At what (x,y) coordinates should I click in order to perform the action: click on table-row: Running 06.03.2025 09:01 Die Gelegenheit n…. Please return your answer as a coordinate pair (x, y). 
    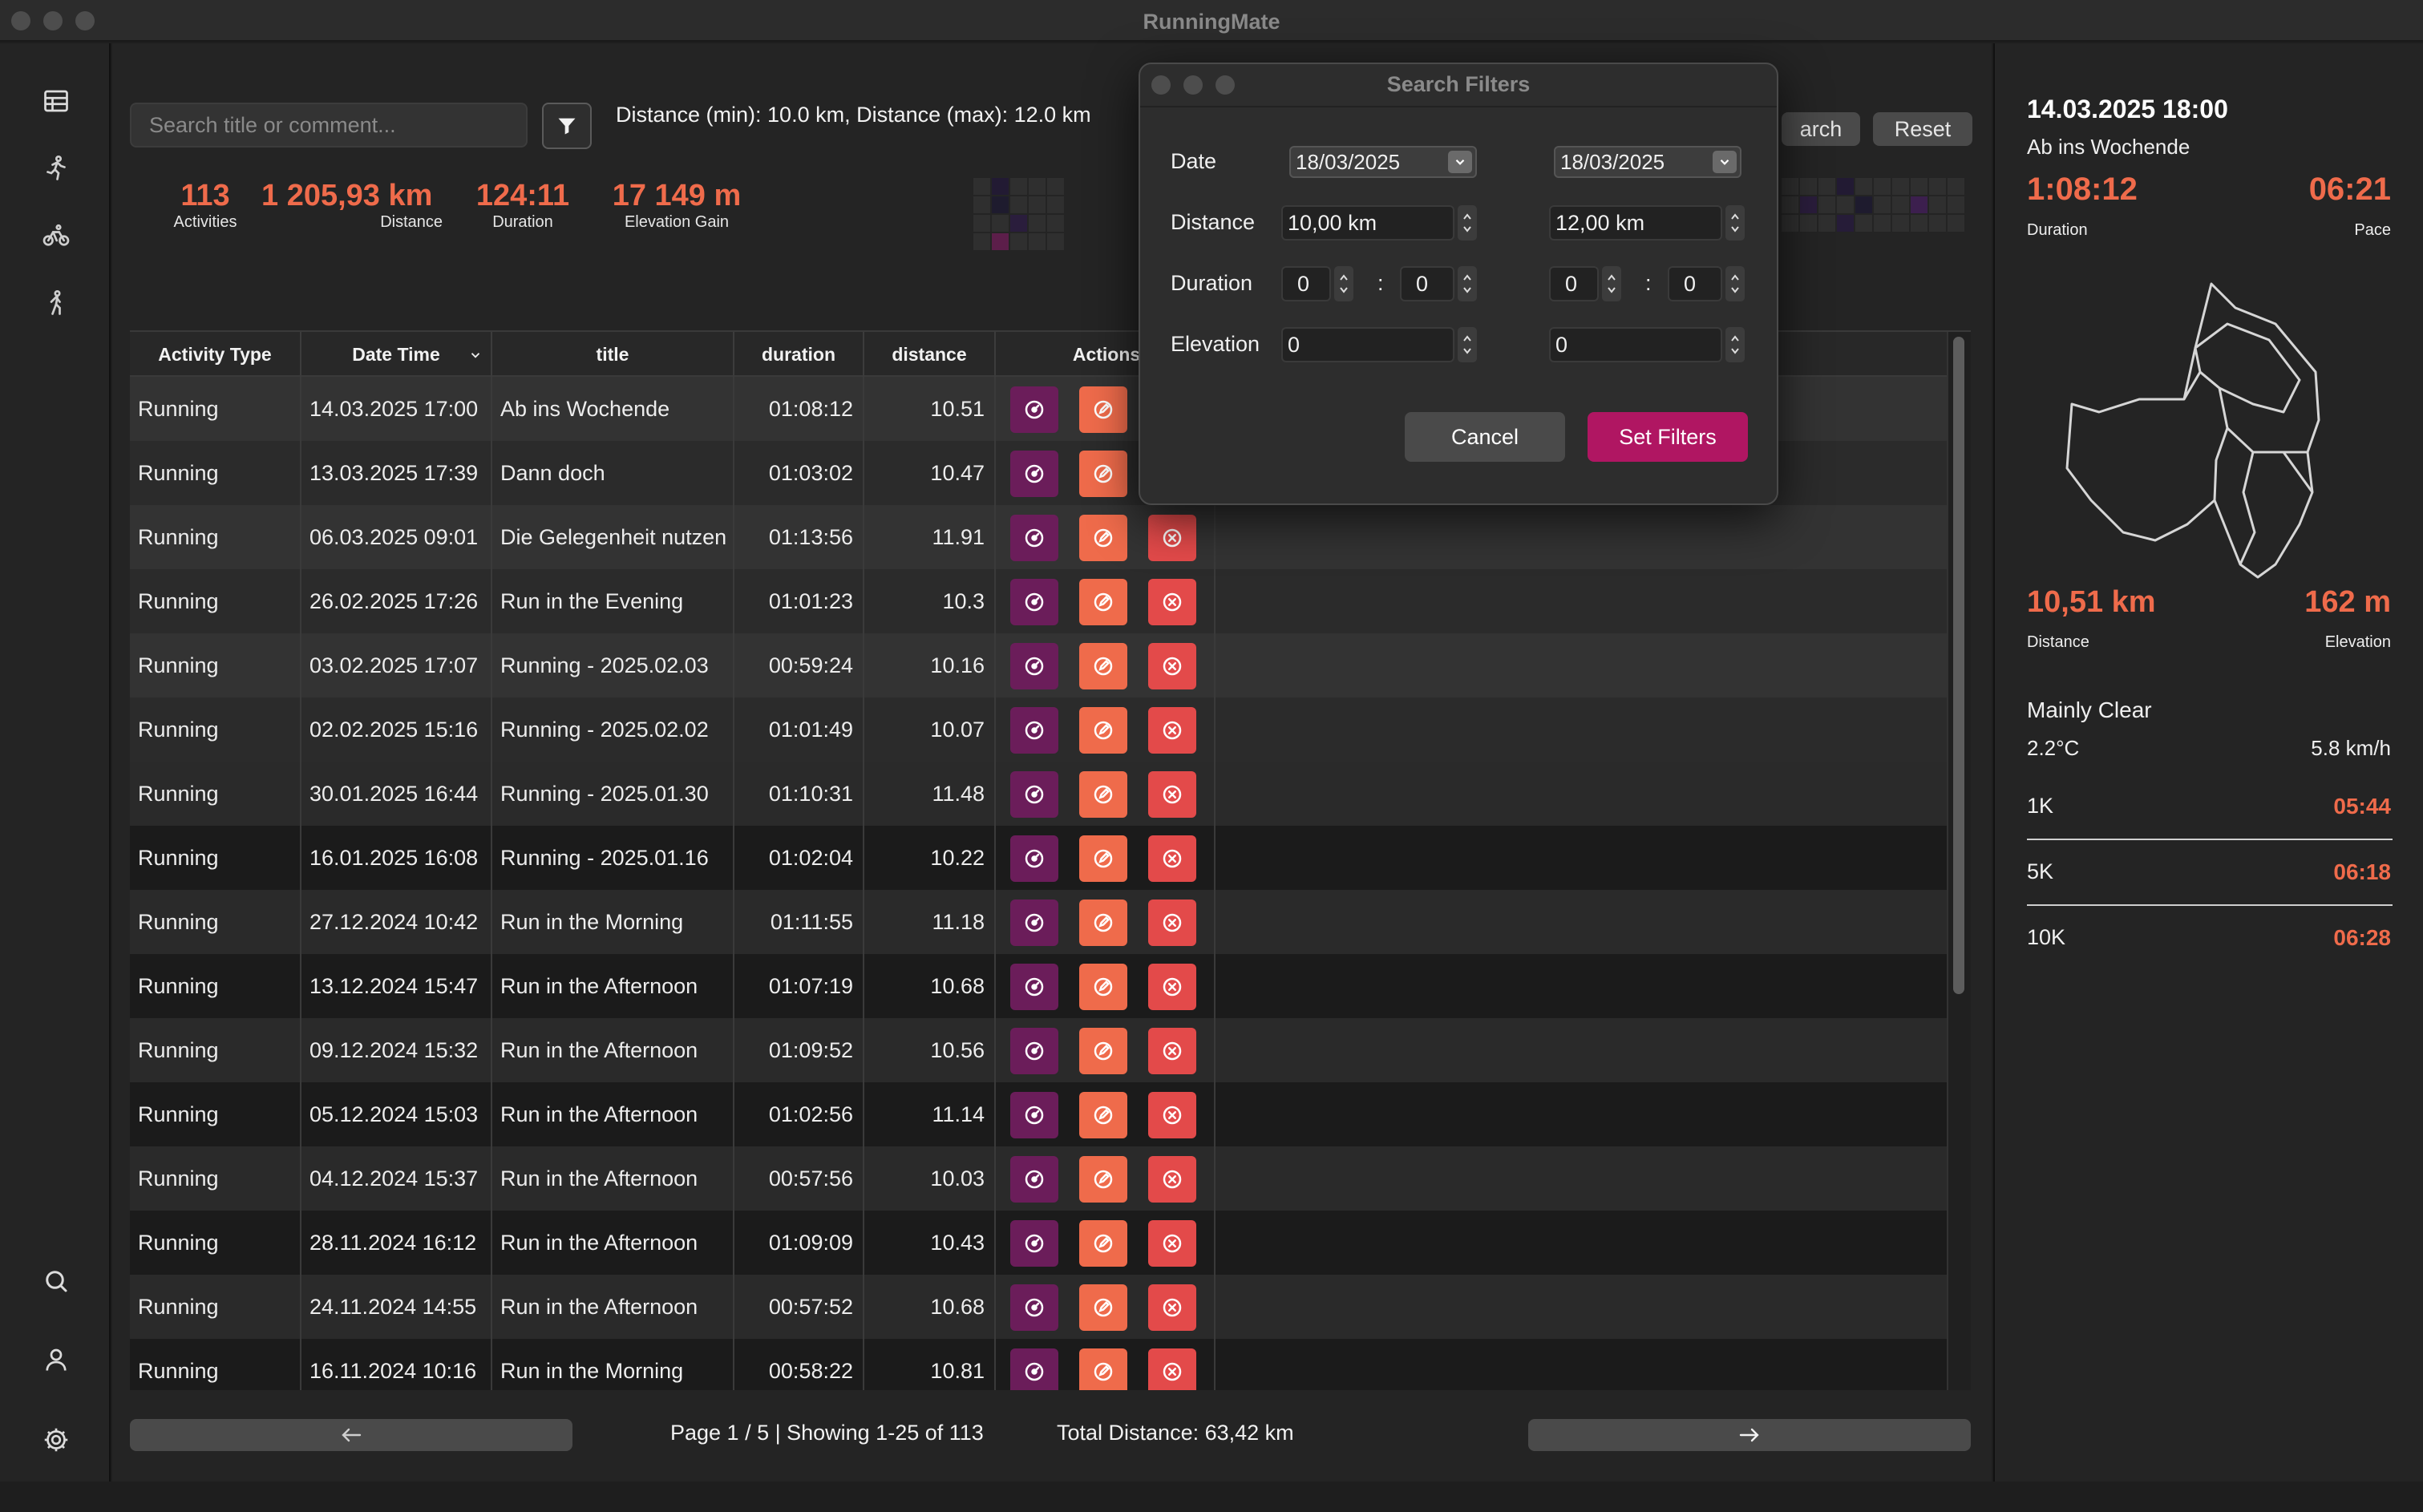
    Looking at the image, I should click on (1041, 537).